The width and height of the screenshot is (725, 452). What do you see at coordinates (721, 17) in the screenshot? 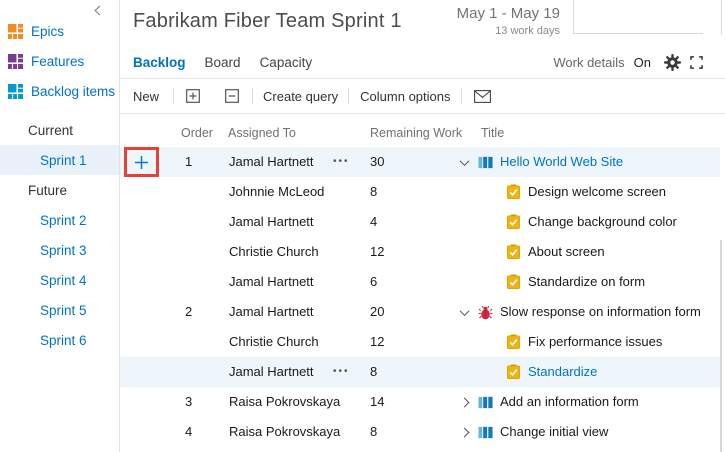
I see `panel-right-border` at bounding box center [721, 17].